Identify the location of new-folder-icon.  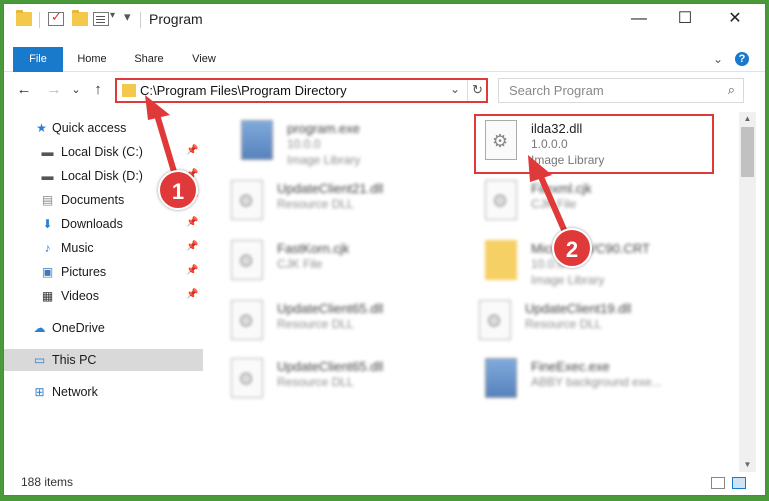
(80, 18).